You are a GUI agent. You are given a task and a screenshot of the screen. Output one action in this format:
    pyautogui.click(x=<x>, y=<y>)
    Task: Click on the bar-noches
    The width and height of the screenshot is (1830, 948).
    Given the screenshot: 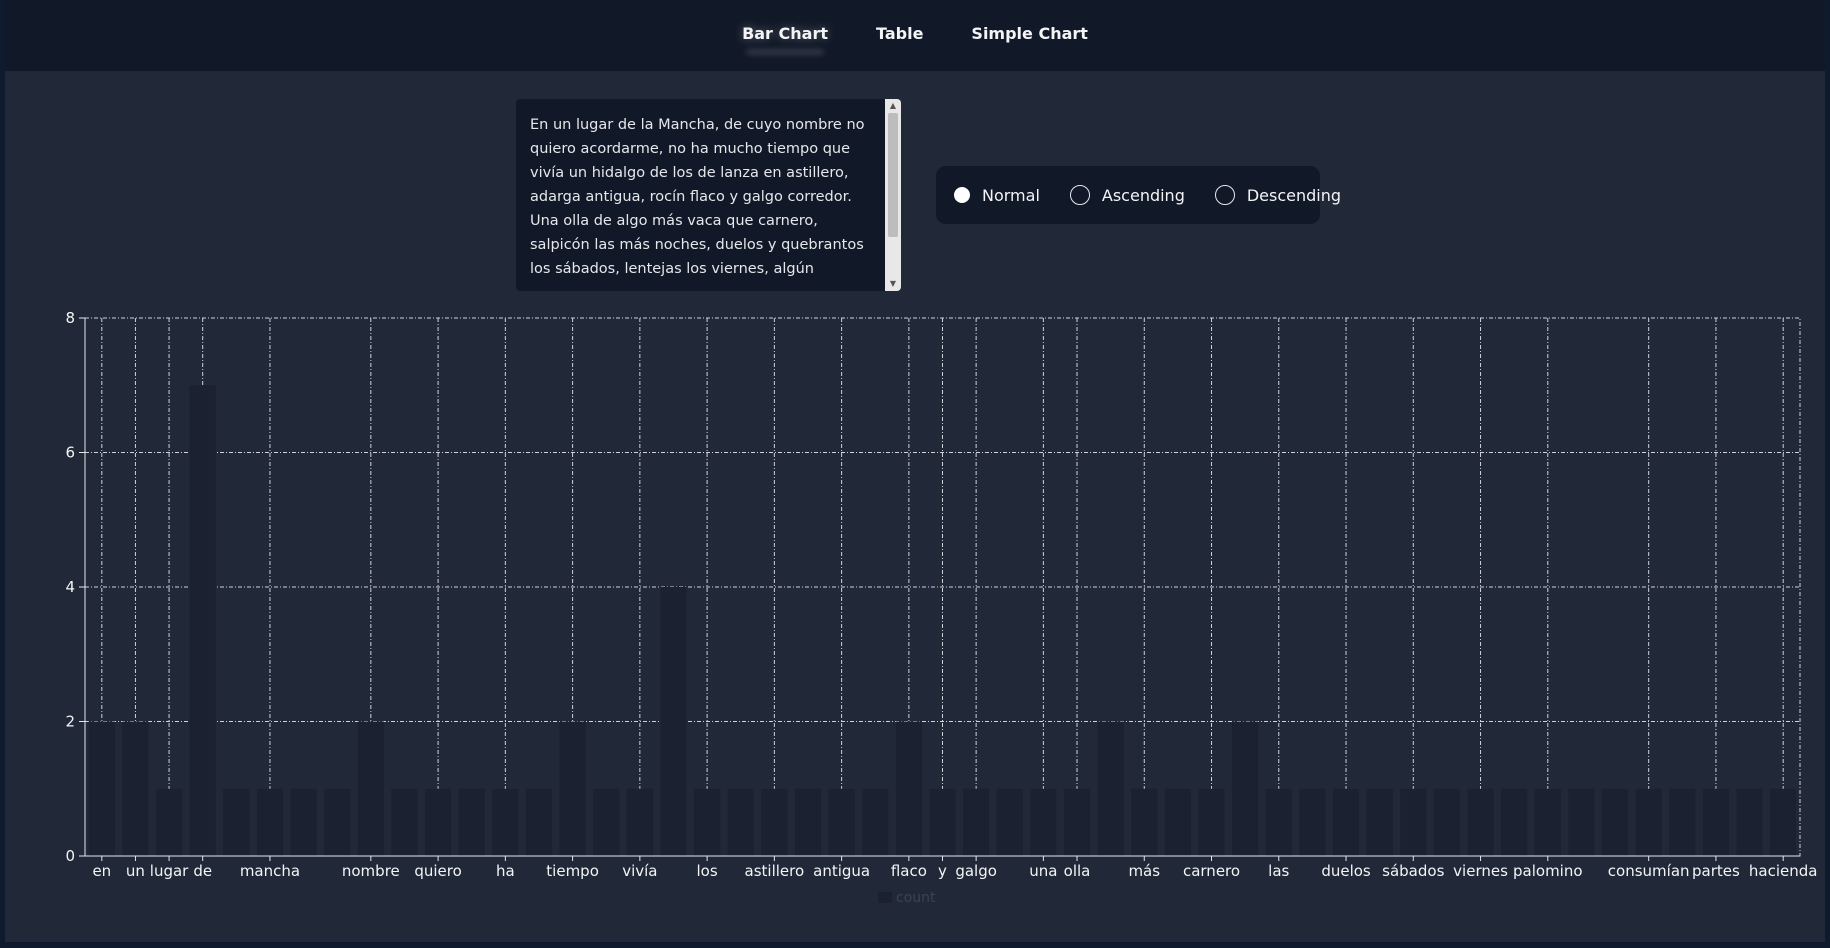 What is the action you would take?
    pyautogui.click(x=1312, y=822)
    